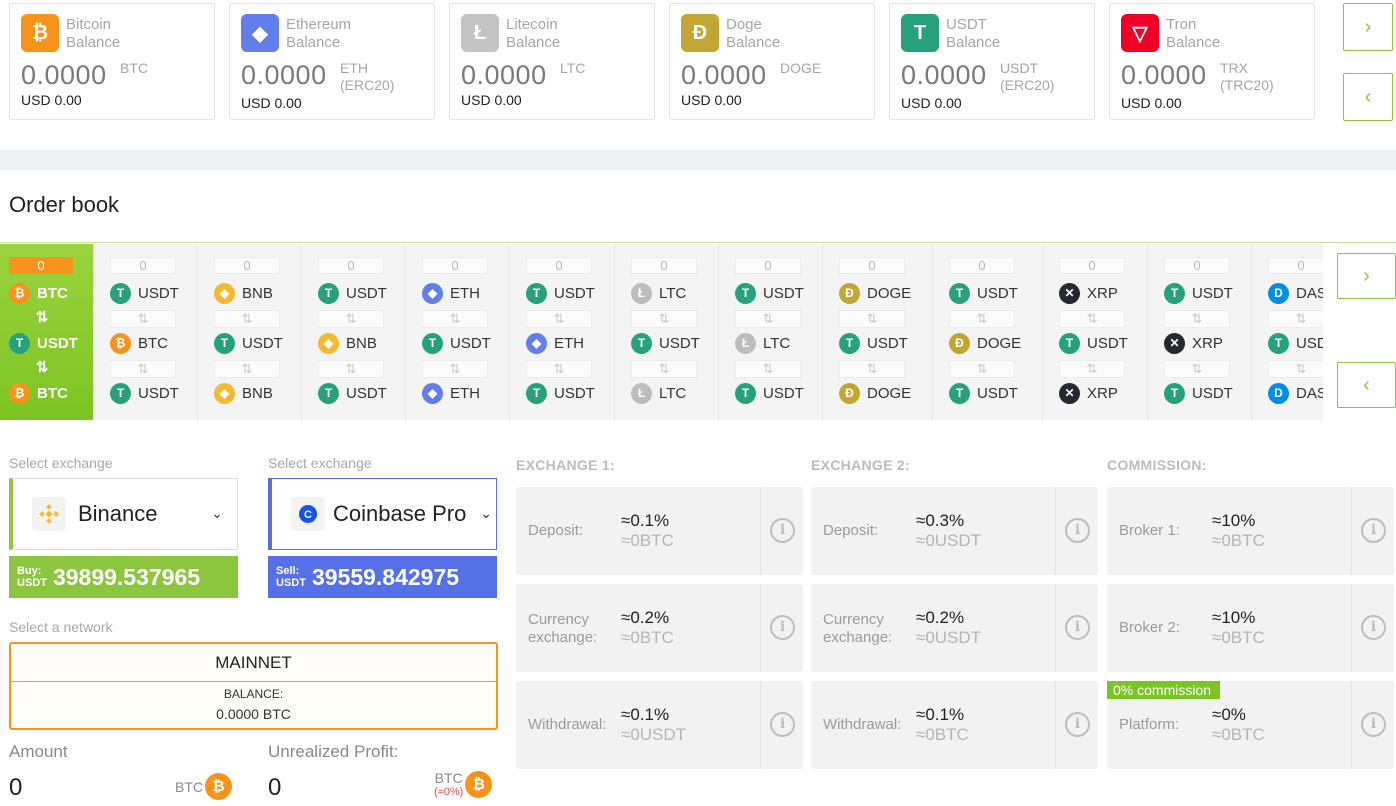 The width and height of the screenshot is (1396, 806). Describe the element at coordinates (698, 242) in the screenshot. I see `orderbook-divider` at that location.